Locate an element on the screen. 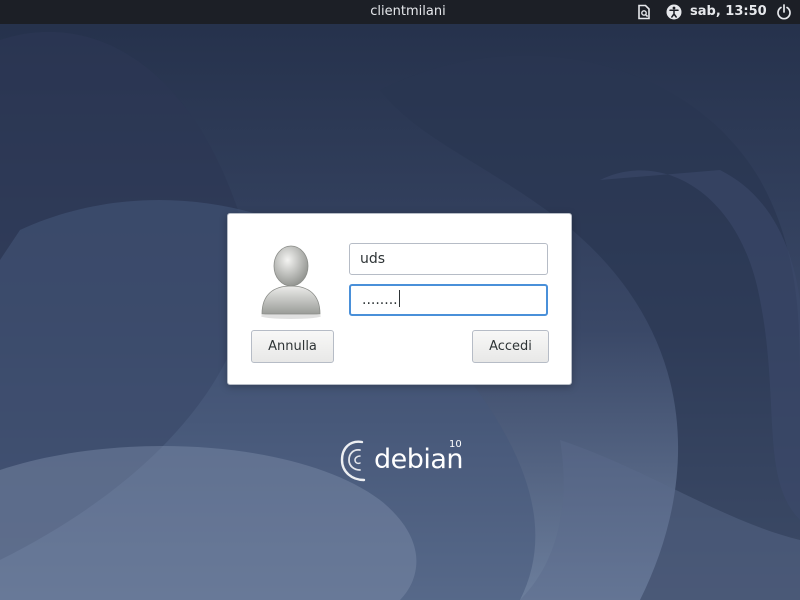 The height and width of the screenshot is (600, 800). user-avatar-icon is located at coordinates (291, 282).